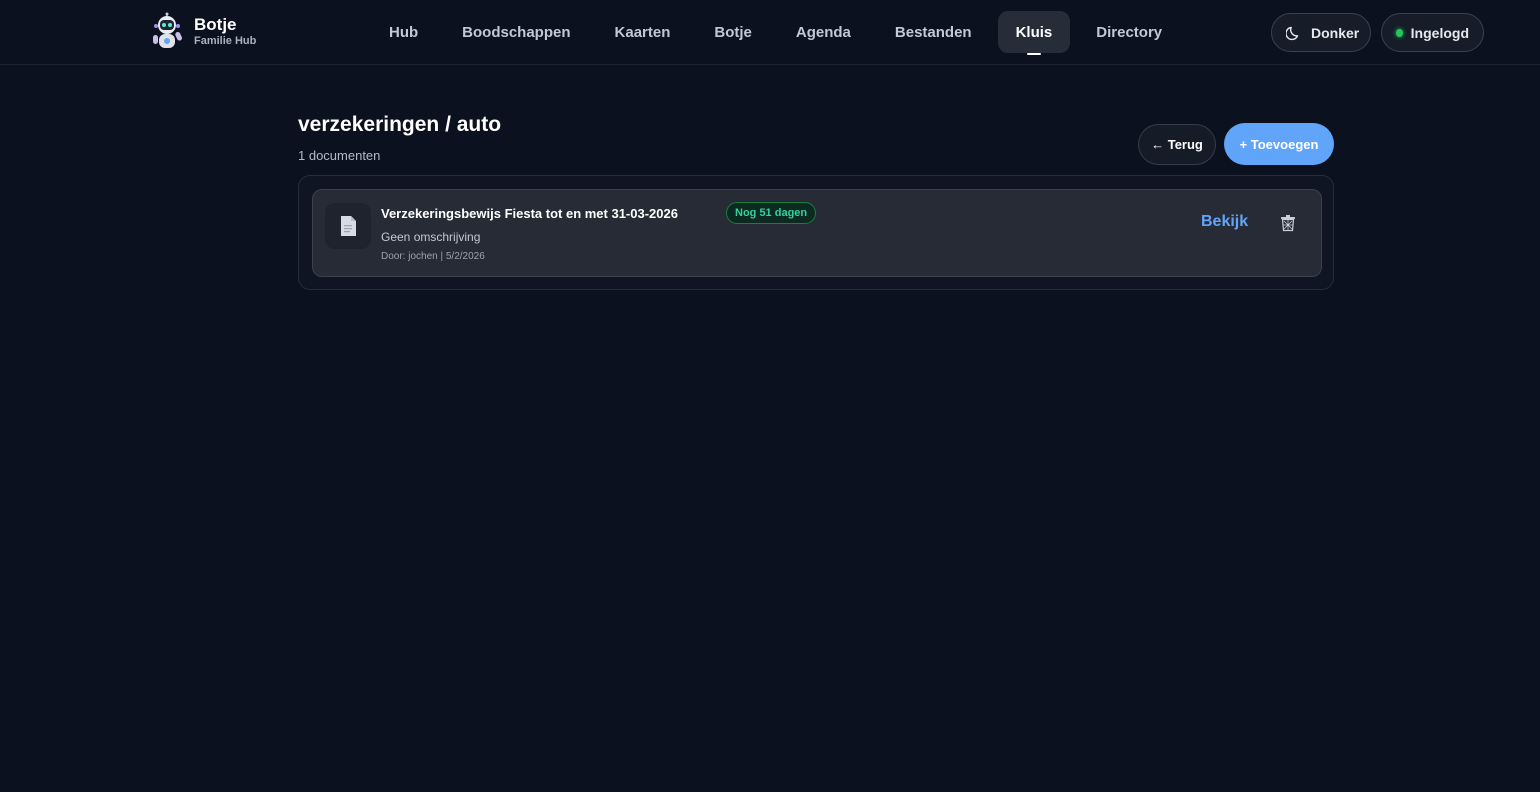  Describe the element at coordinates (1034, 33) in the screenshot. I see `nav-item-kluis: Kluis` at that location.